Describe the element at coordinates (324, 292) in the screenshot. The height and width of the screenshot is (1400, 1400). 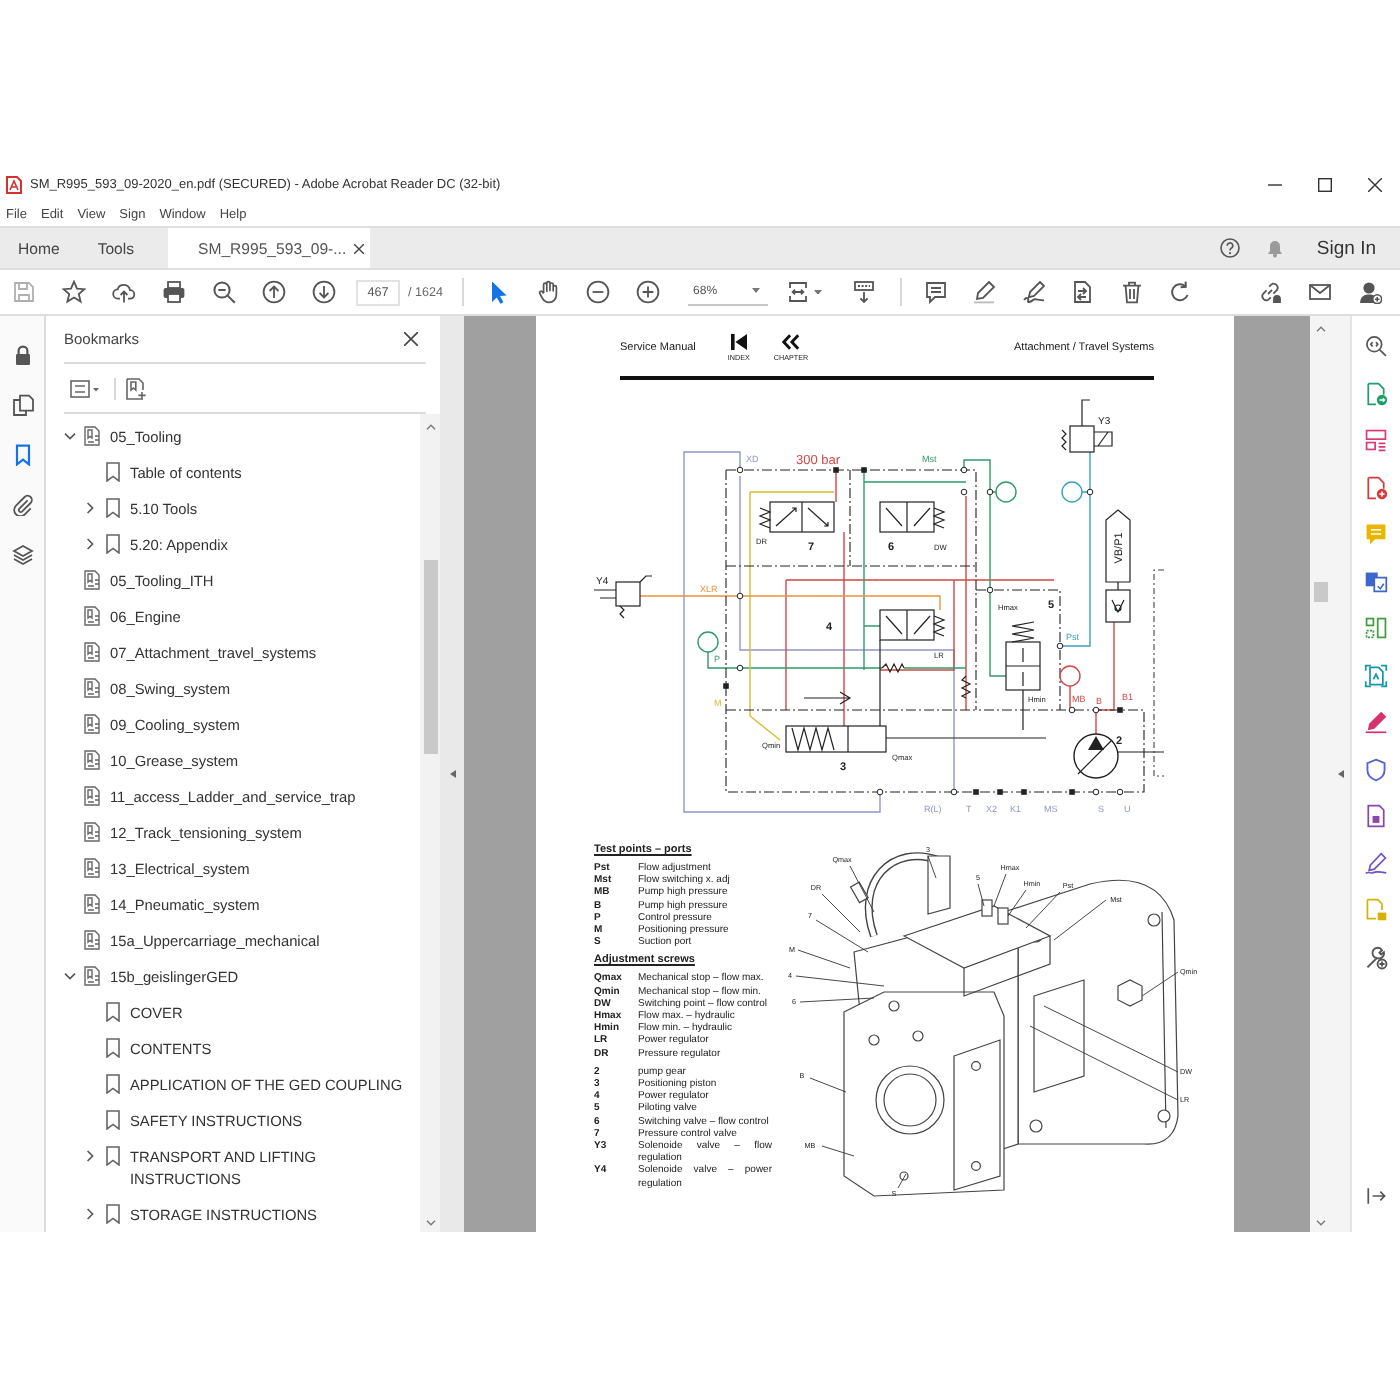
I see `down-arrow-icon` at that location.